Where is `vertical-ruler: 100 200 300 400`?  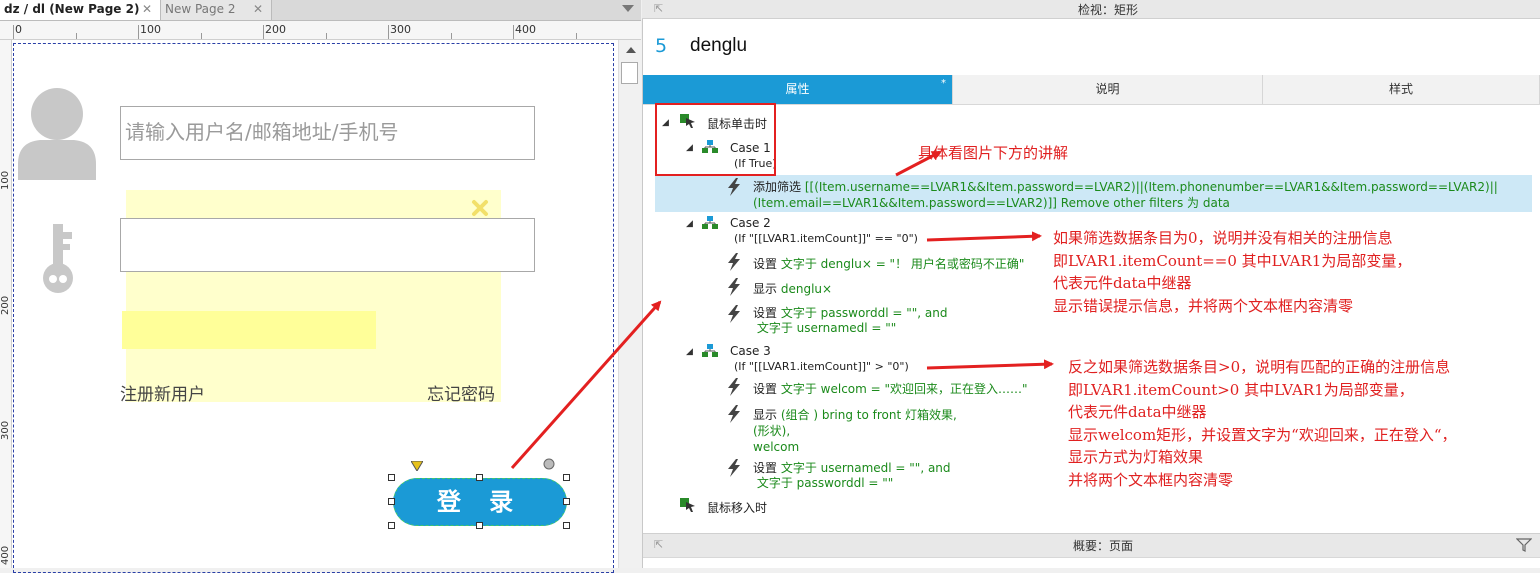
vertical-ruler: 100 200 300 400 is located at coordinates (6, 304).